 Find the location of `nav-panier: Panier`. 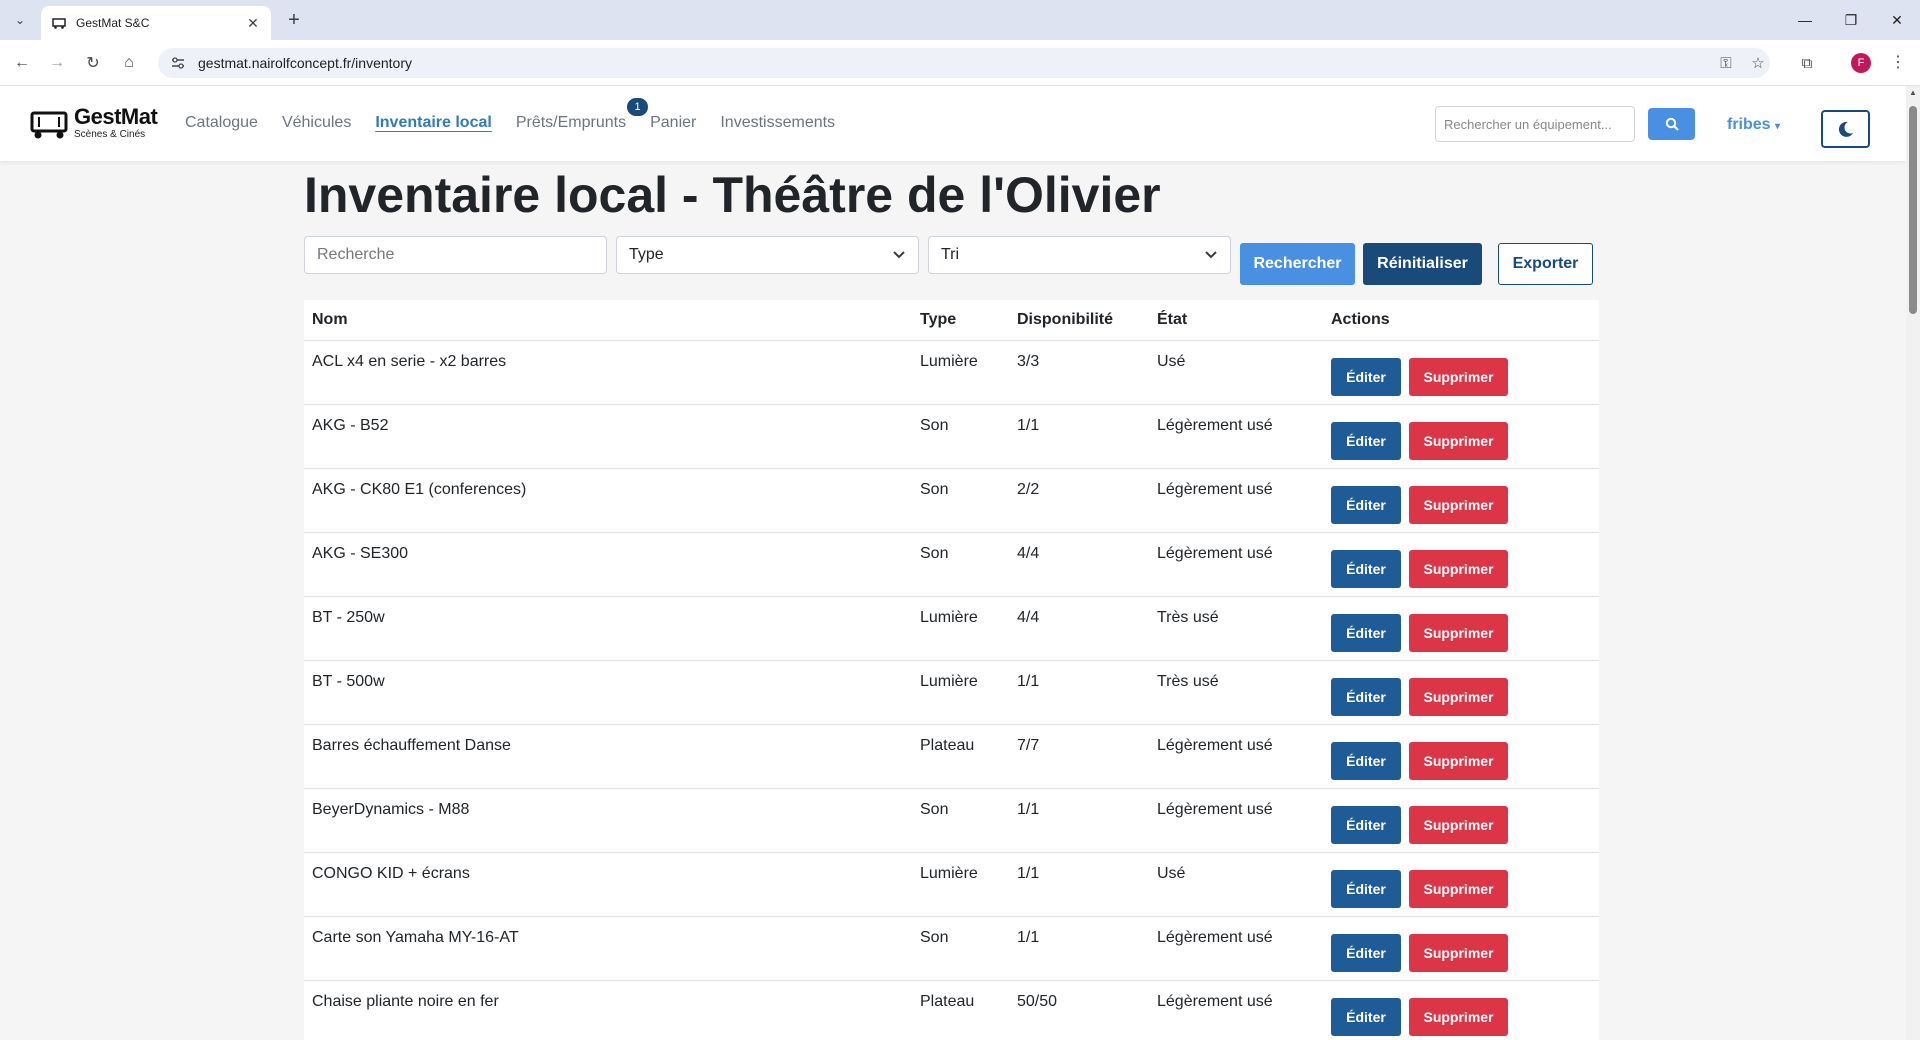

nav-panier: Panier is located at coordinates (673, 123).